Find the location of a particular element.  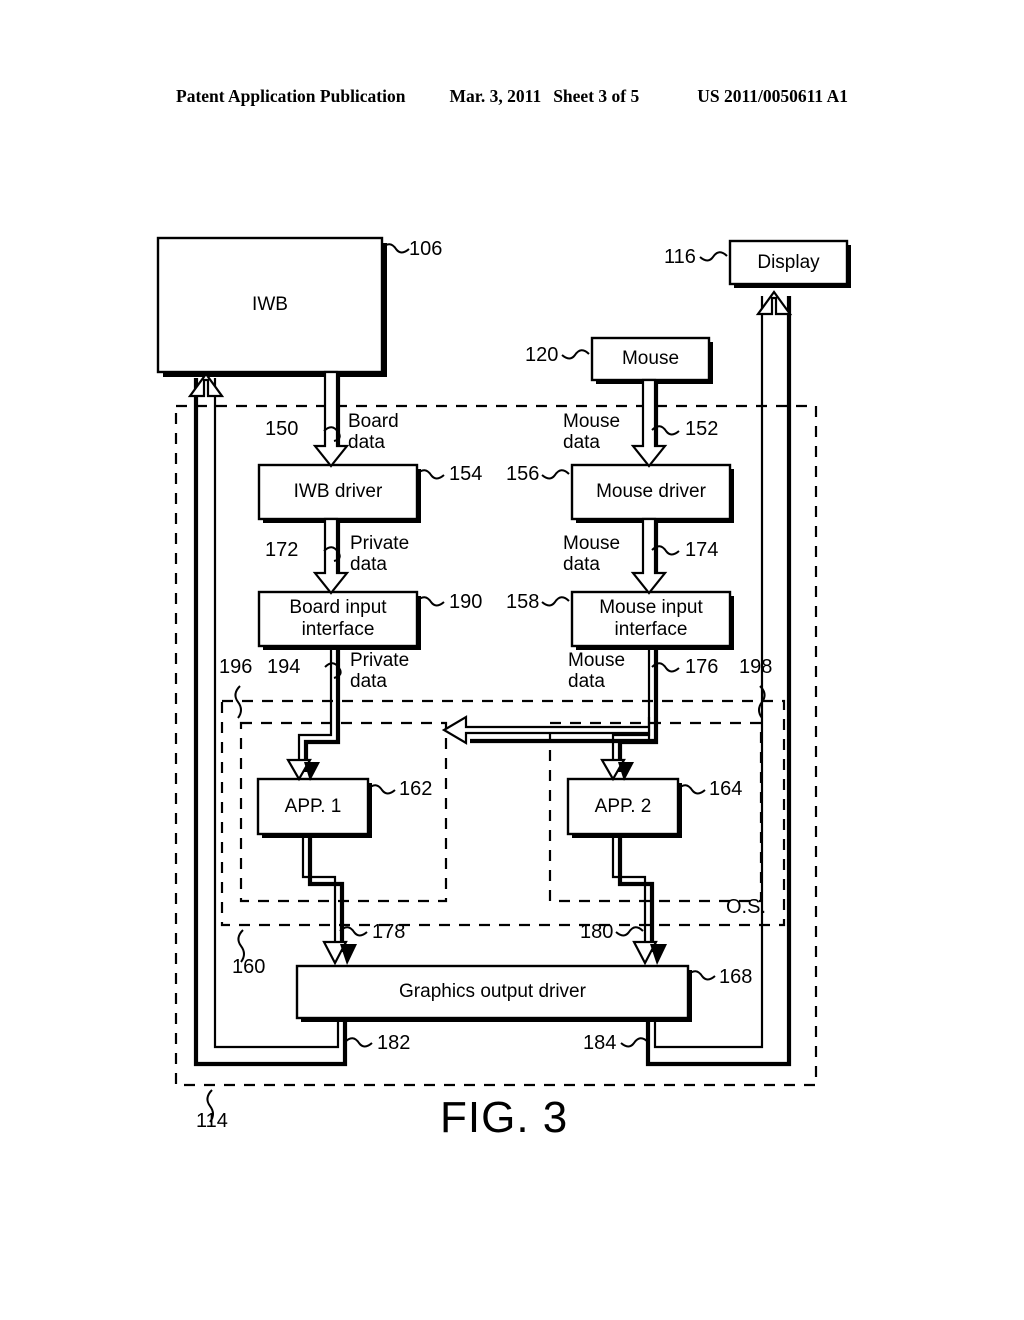

board-data-flow-label: Board data is located at coordinates (373, 432).